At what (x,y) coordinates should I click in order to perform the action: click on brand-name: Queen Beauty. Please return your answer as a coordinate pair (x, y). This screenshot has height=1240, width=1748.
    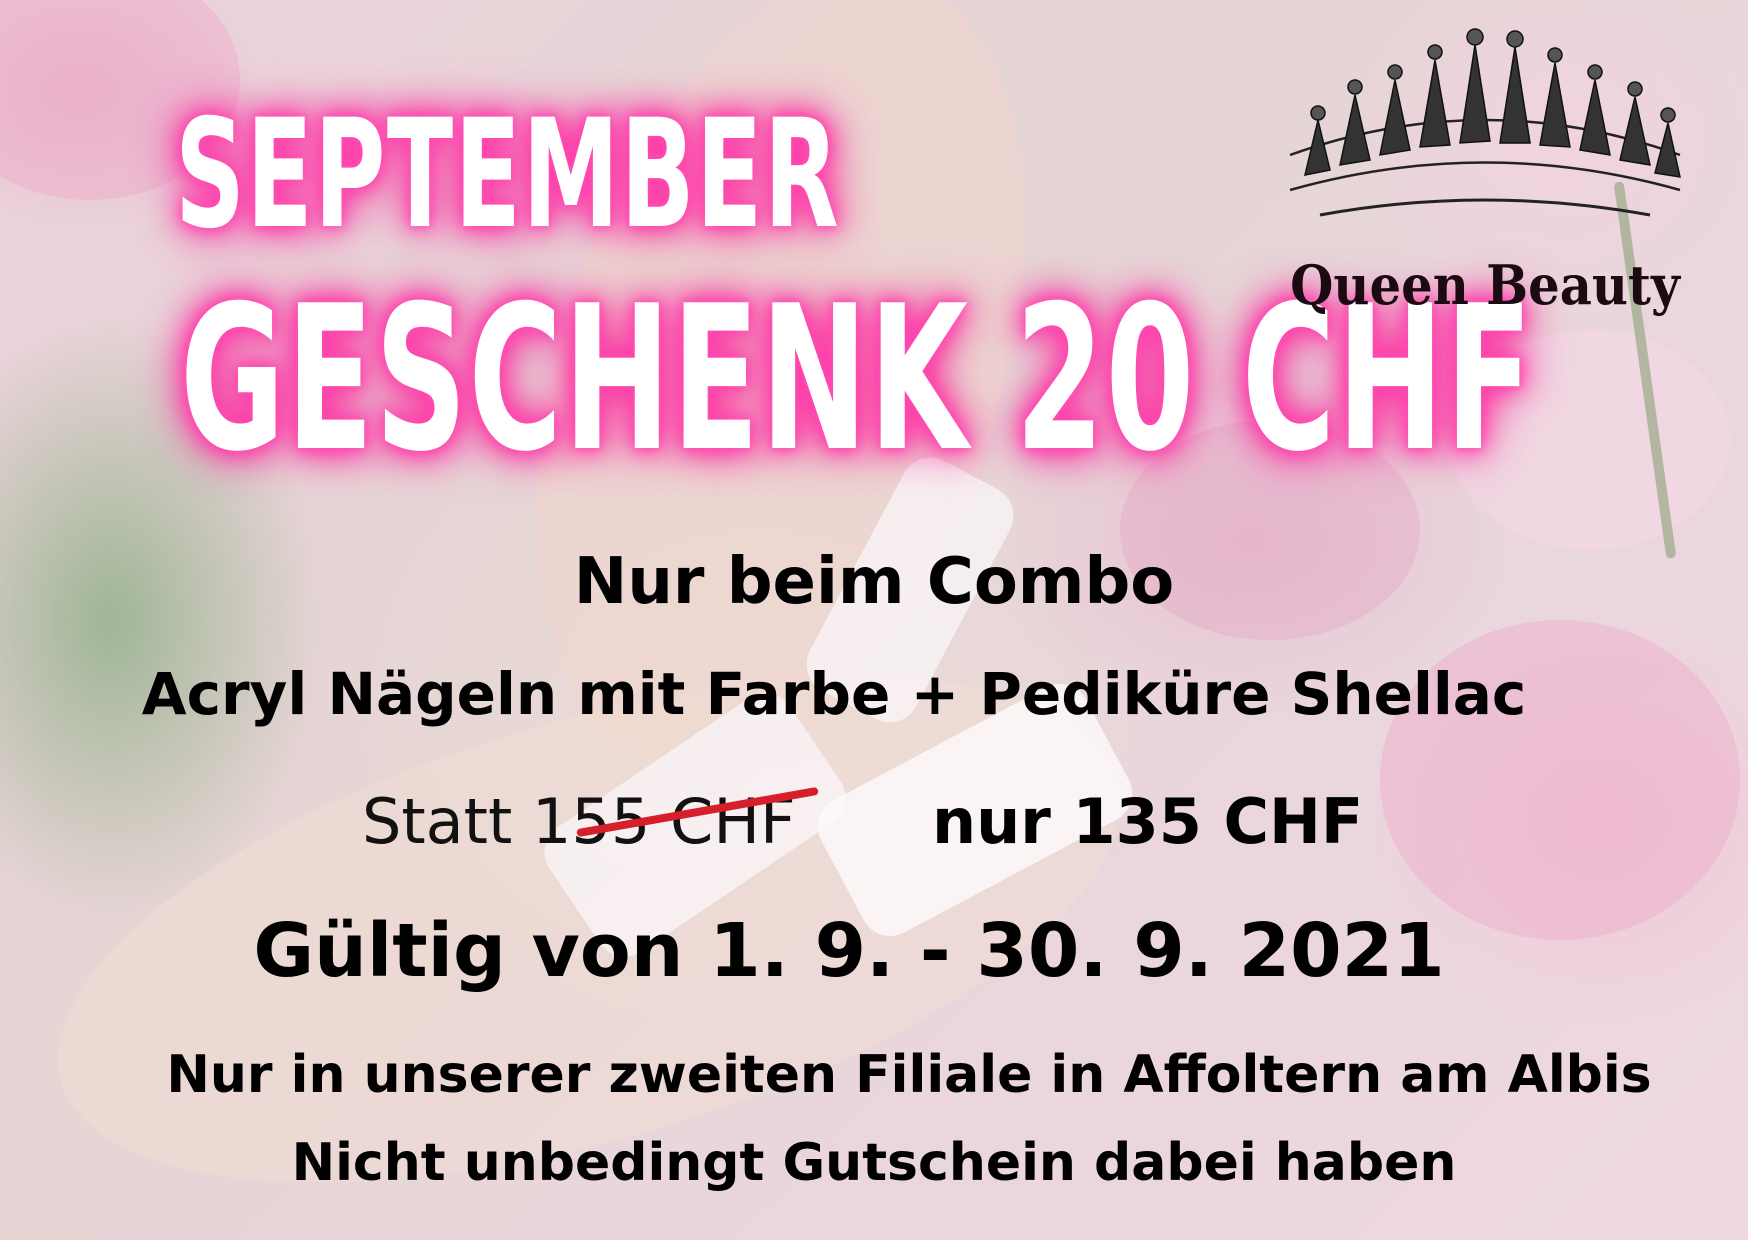
    Looking at the image, I should click on (1485, 285).